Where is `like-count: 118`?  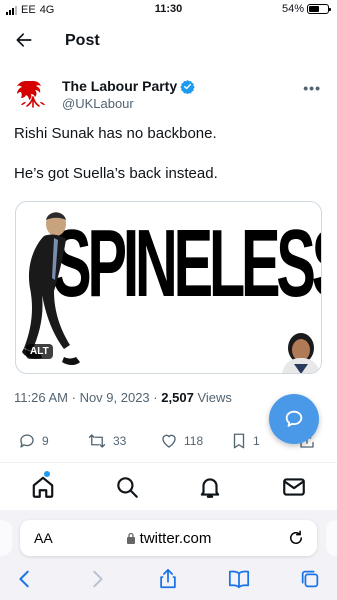 like-count: 118 is located at coordinates (194, 441).